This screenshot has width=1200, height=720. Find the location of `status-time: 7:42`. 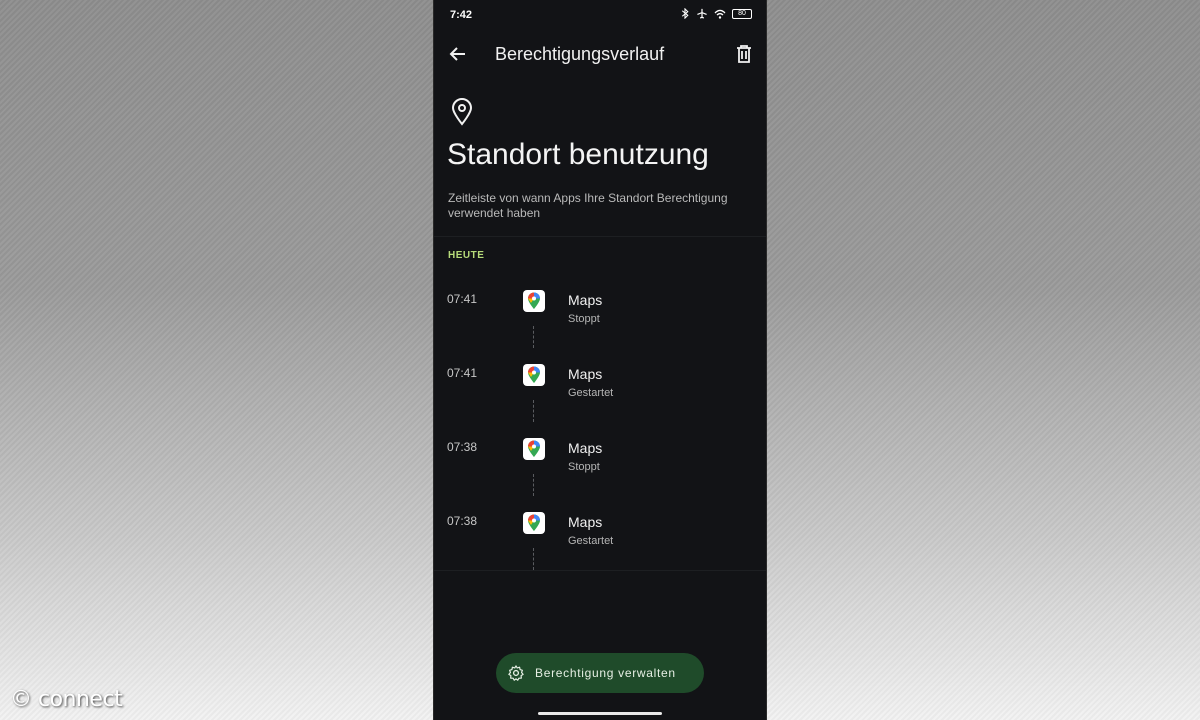

status-time: 7:42 is located at coordinates (461, 15).